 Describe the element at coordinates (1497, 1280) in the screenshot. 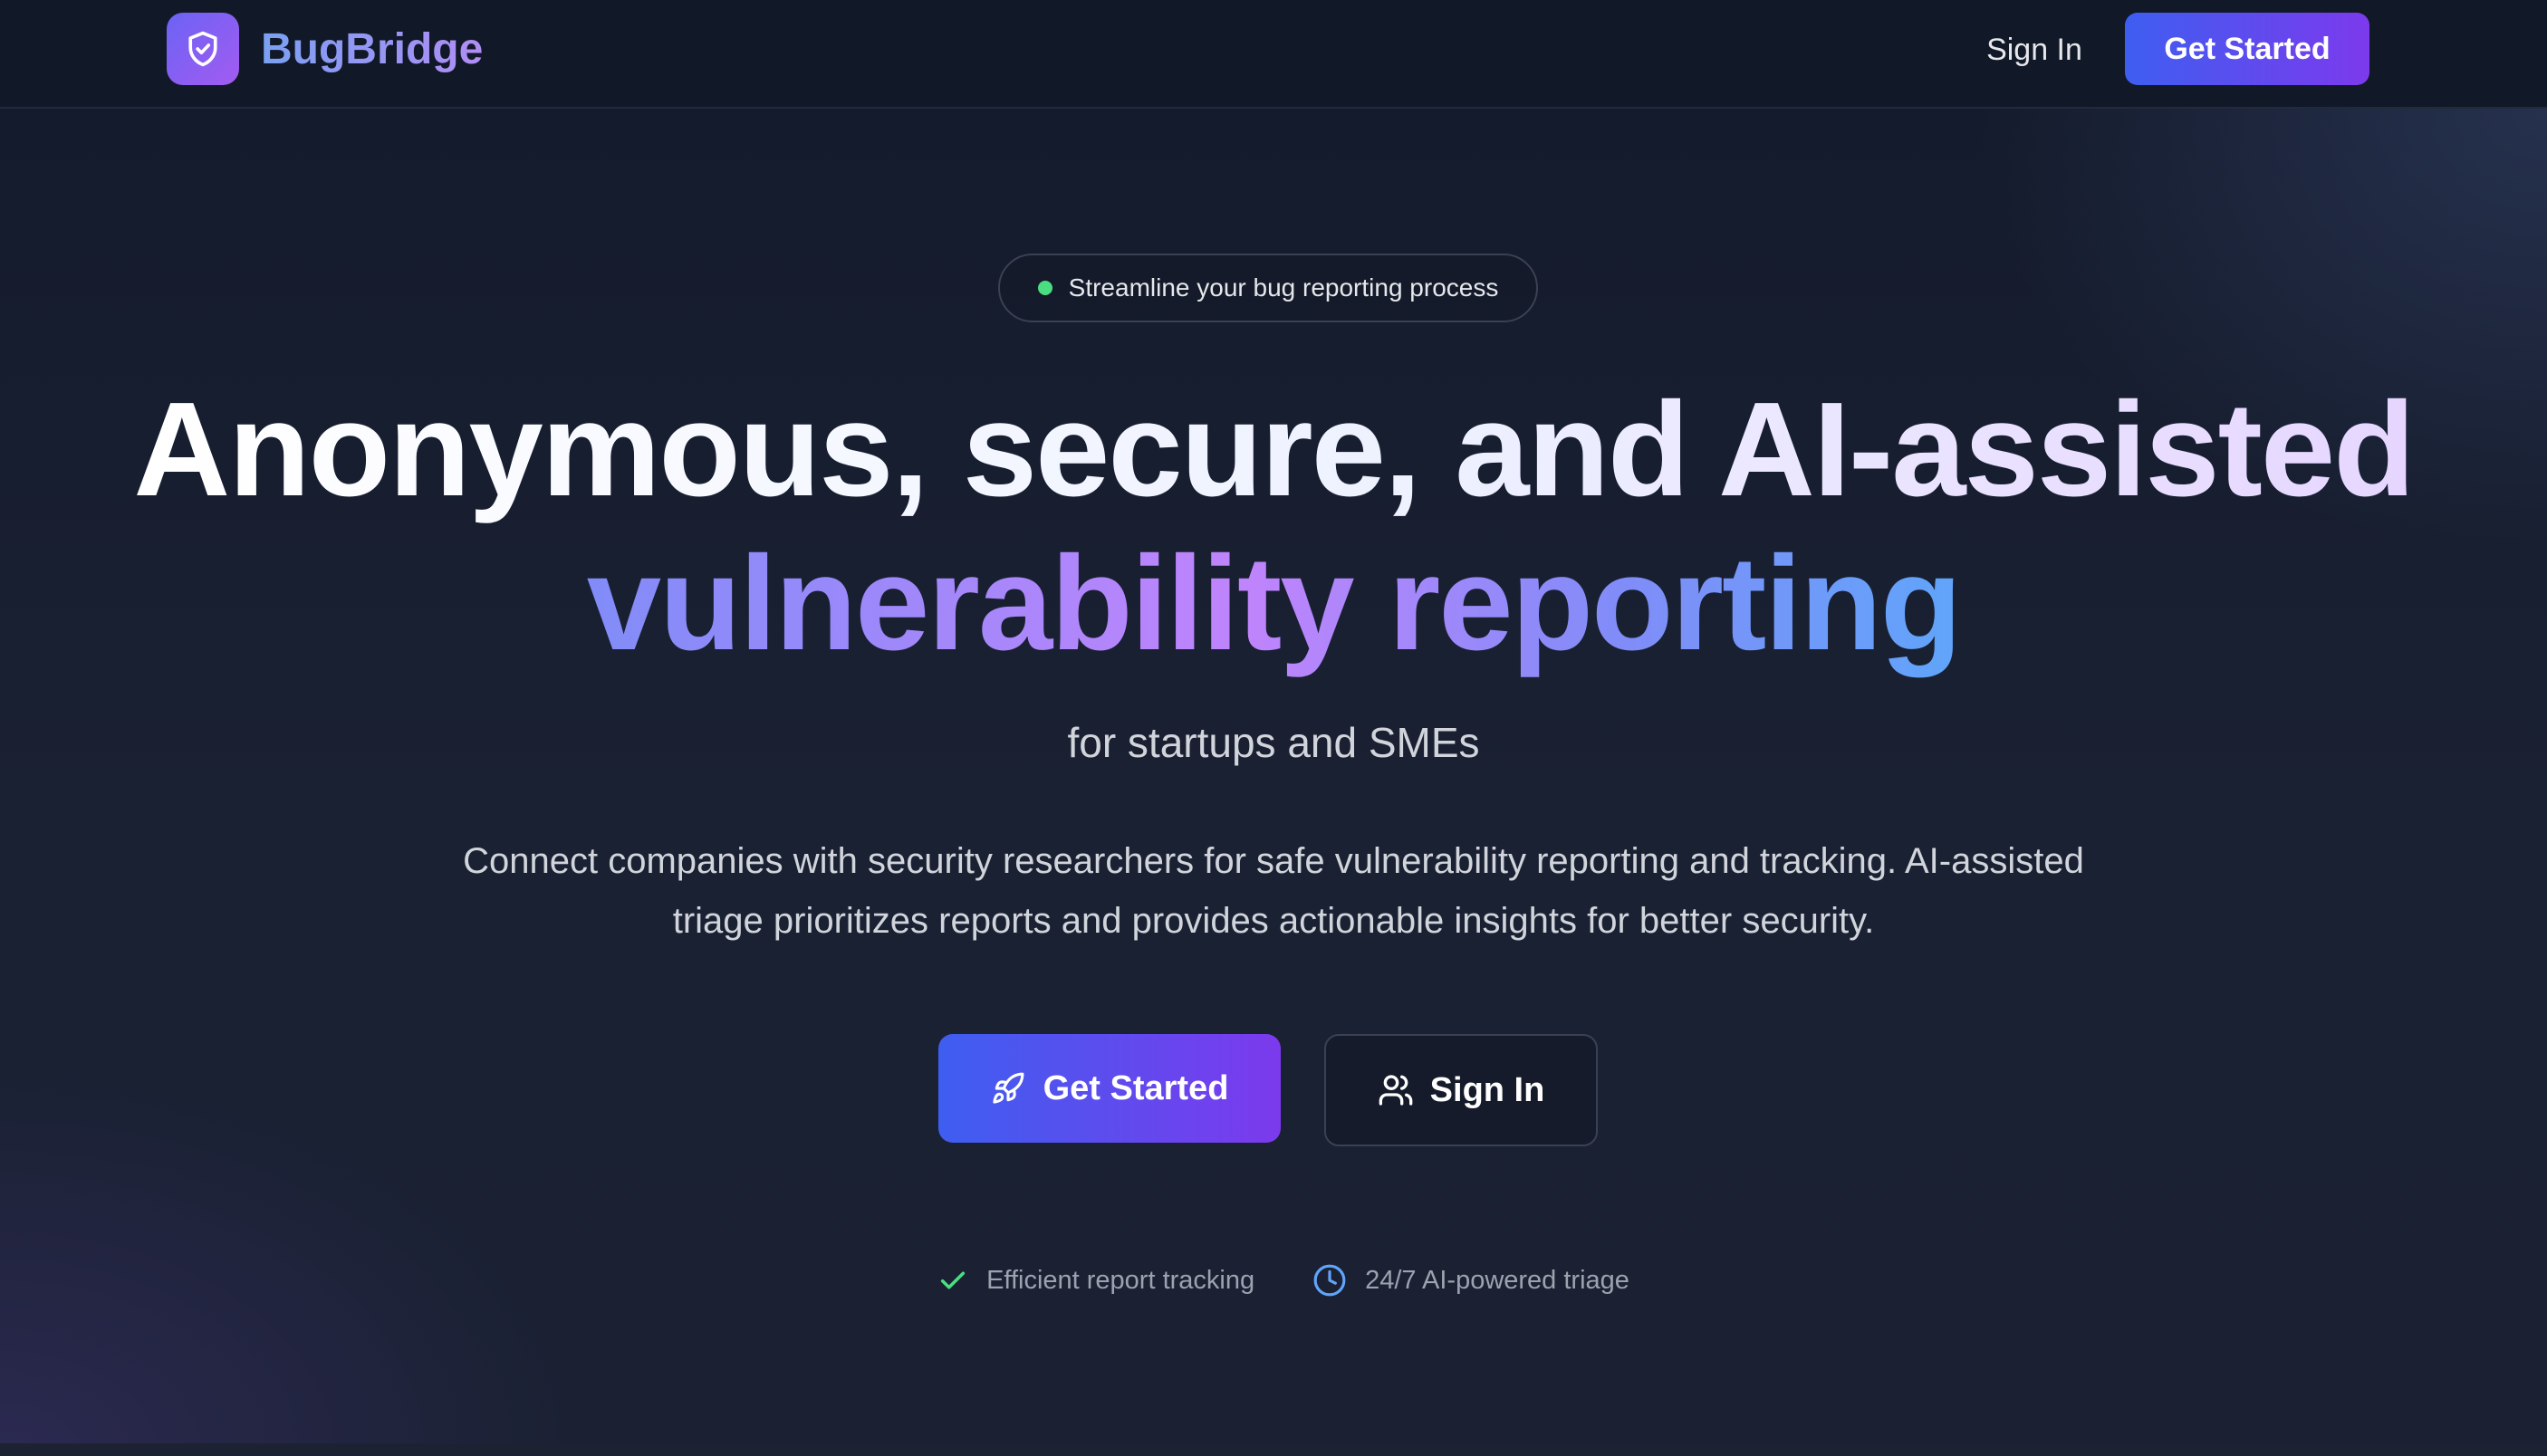

I see `feature-label: 24/7 AI-powered triage` at that location.